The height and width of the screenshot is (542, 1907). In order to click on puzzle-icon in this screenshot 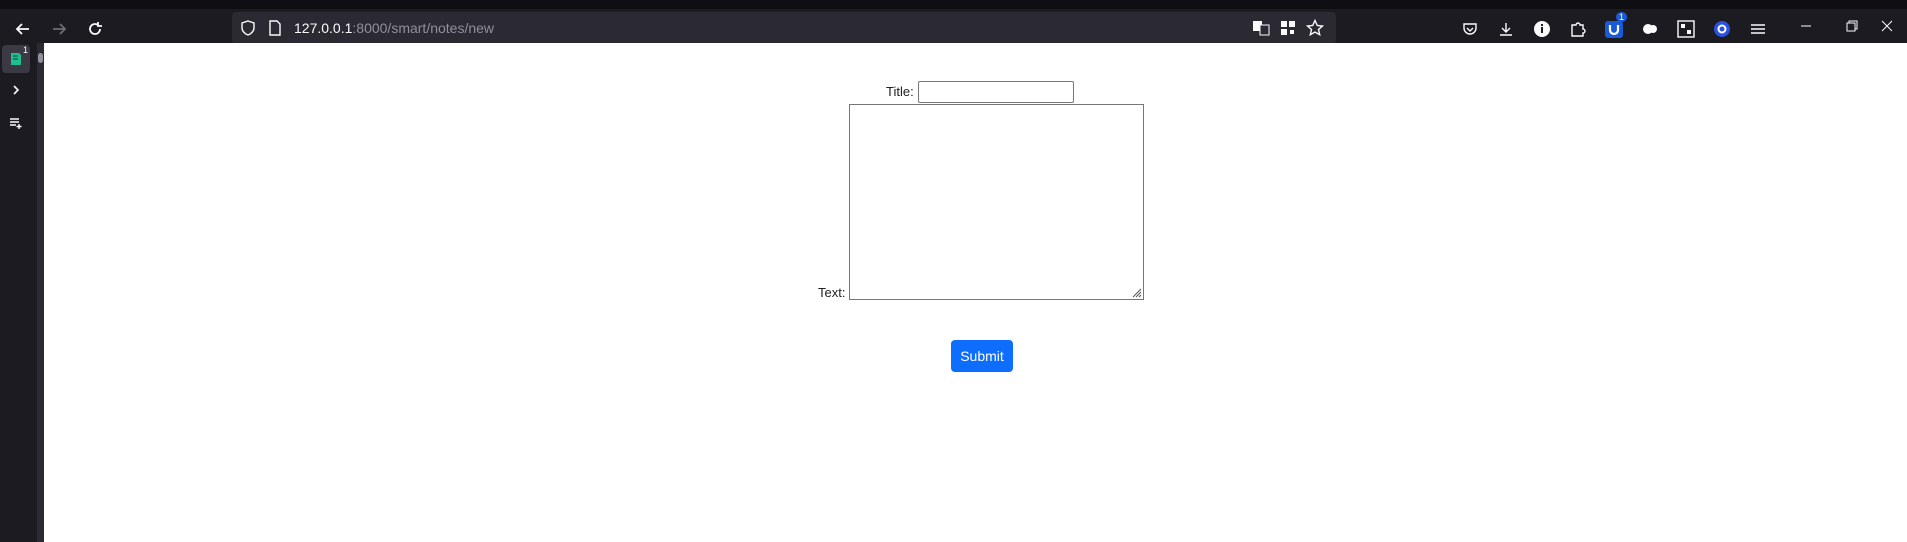, I will do `click(1578, 29)`.